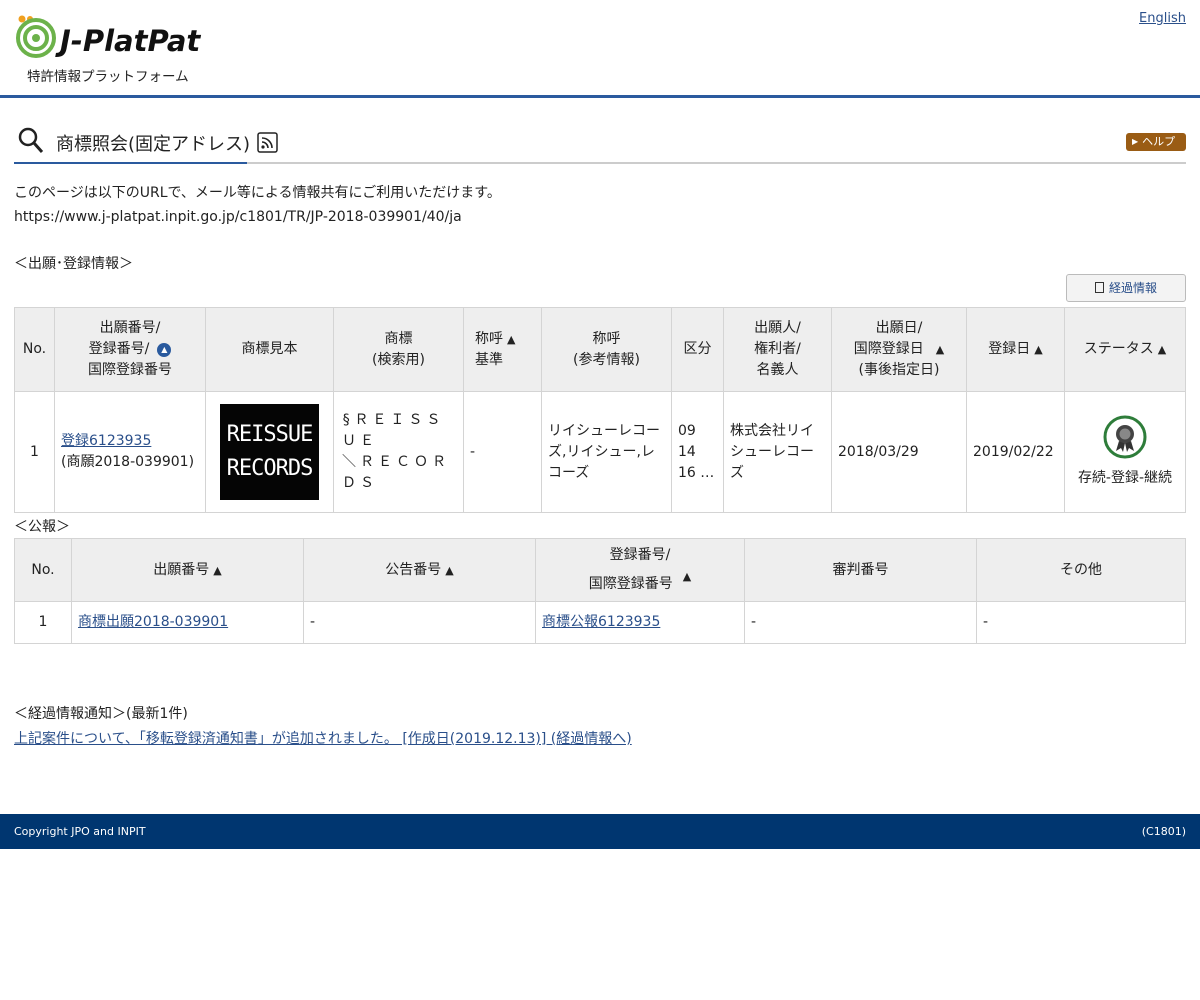 This screenshot has width=1200, height=1000. Describe the element at coordinates (1009, 349) in the screenshot. I see `header-text: 登録日` at that location.